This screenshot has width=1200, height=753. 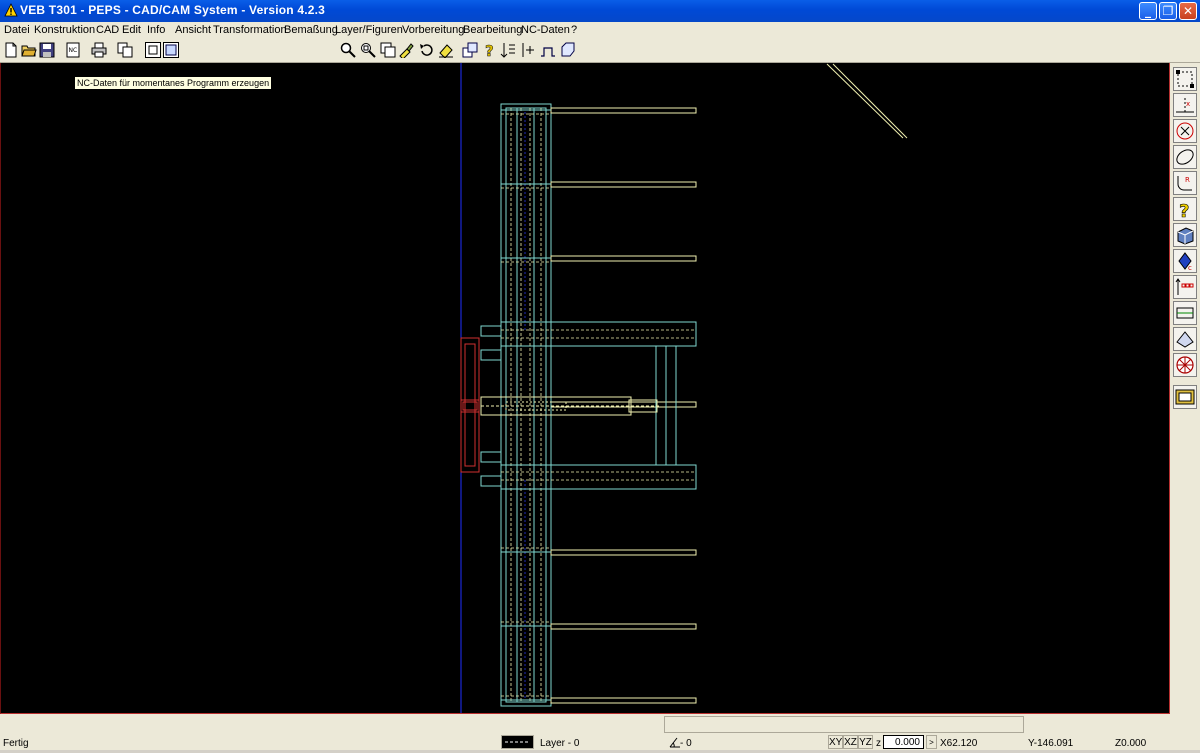 What do you see at coordinates (517, 742) in the screenshot?
I see `line-style-swatch` at bounding box center [517, 742].